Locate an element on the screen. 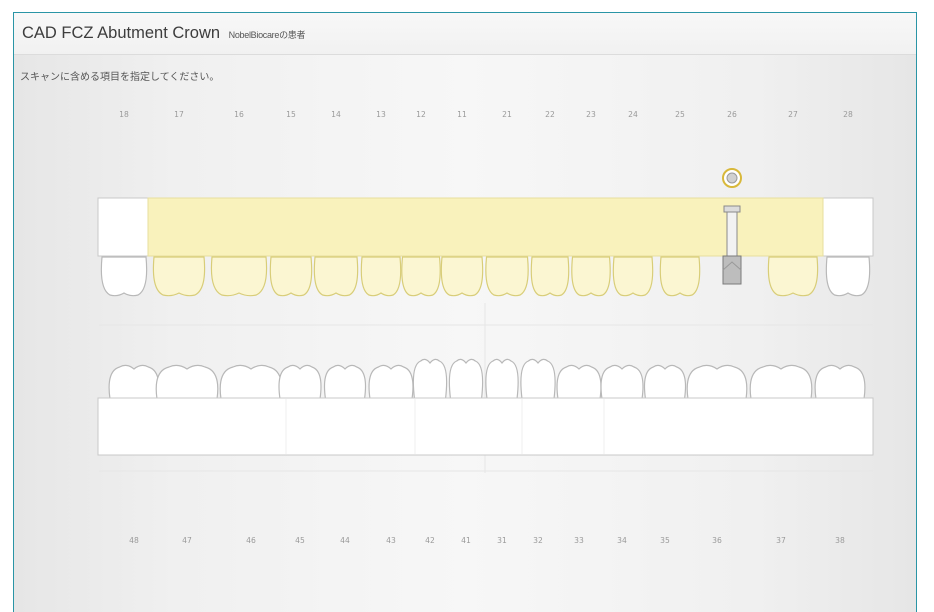 This screenshot has width=934, height=612. lower-tooth-number-44: 44 is located at coordinates (345, 540).